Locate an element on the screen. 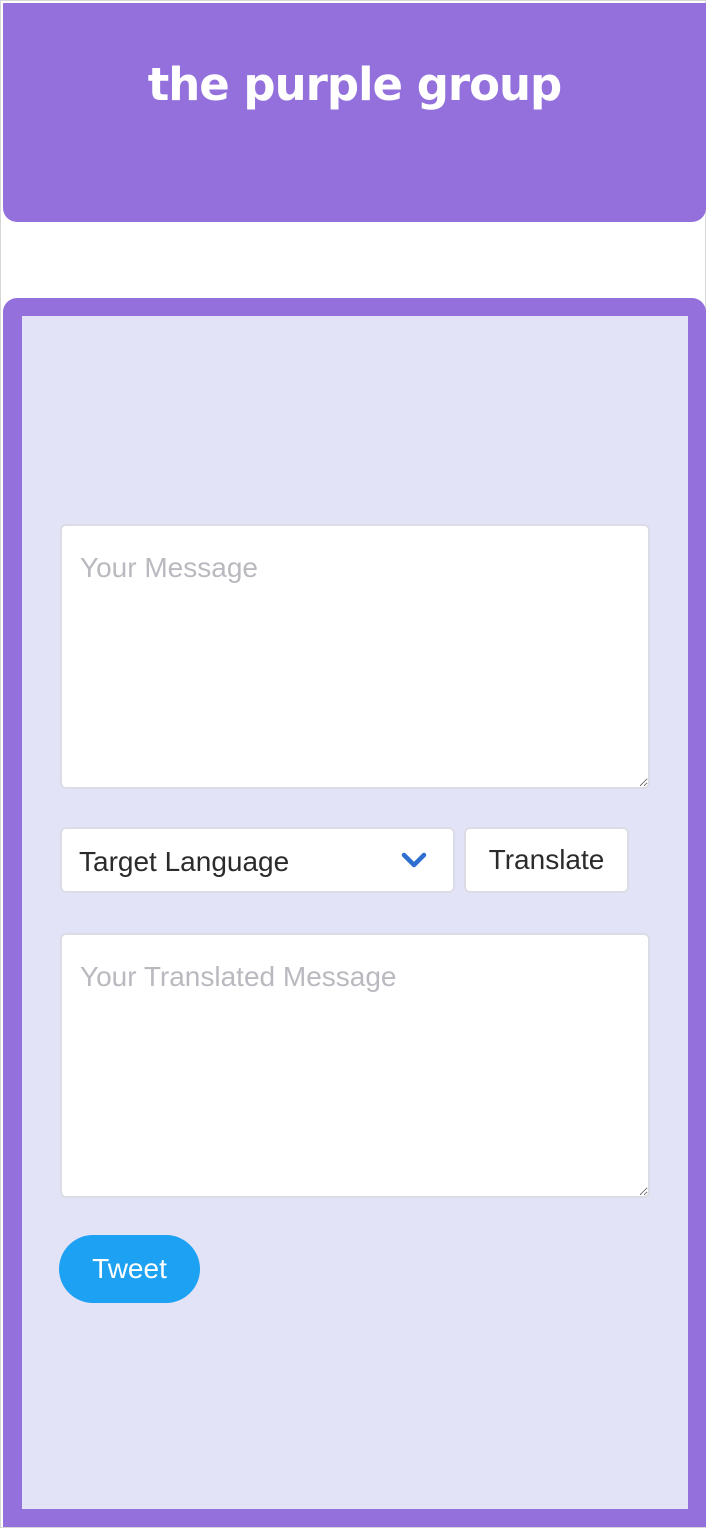 This screenshot has width=706, height=1528. chevron-down-icon is located at coordinates (414, 860).